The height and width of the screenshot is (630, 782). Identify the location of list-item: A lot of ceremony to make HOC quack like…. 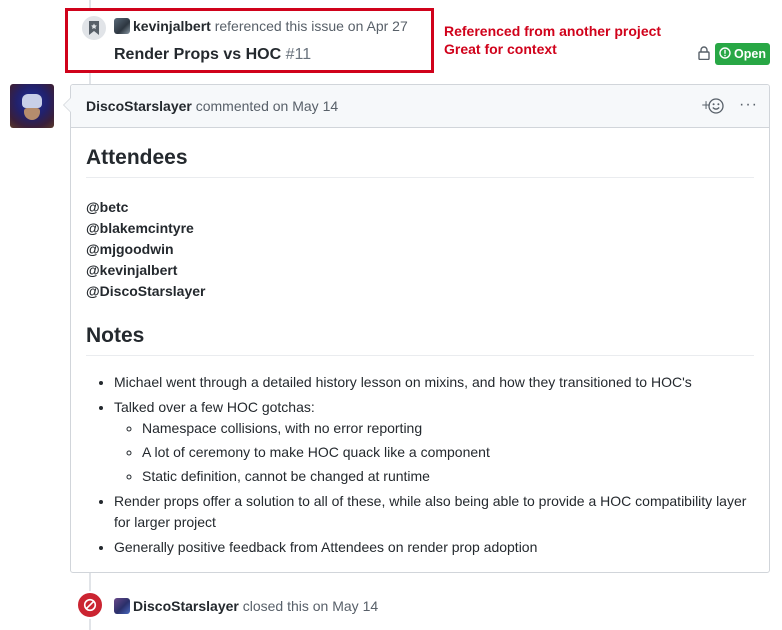
(446, 452).